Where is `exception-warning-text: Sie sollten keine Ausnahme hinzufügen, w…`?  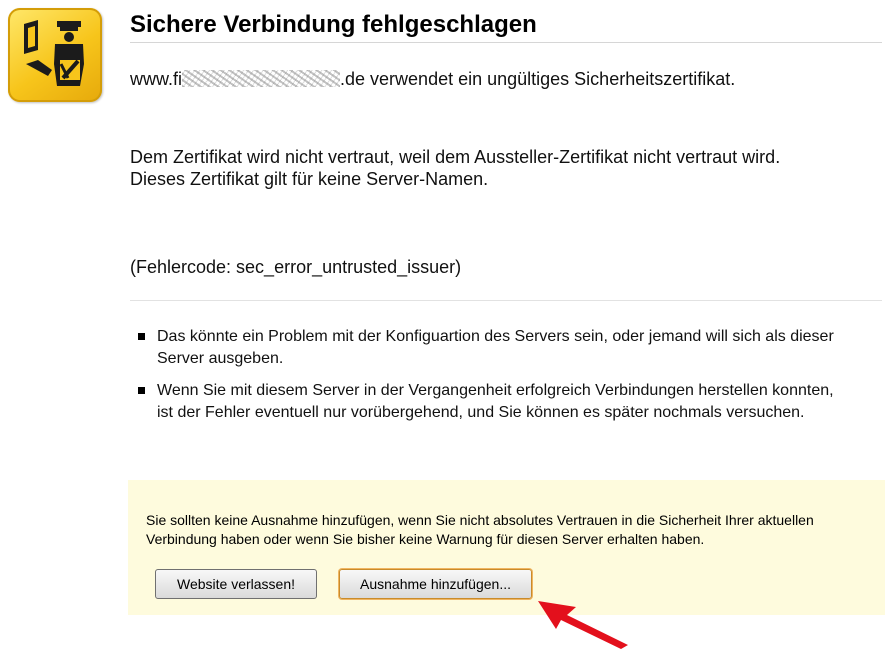 exception-warning-text: Sie sollten keine Ausnahme hinzufügen, w… is located at coordinates (480, 529).